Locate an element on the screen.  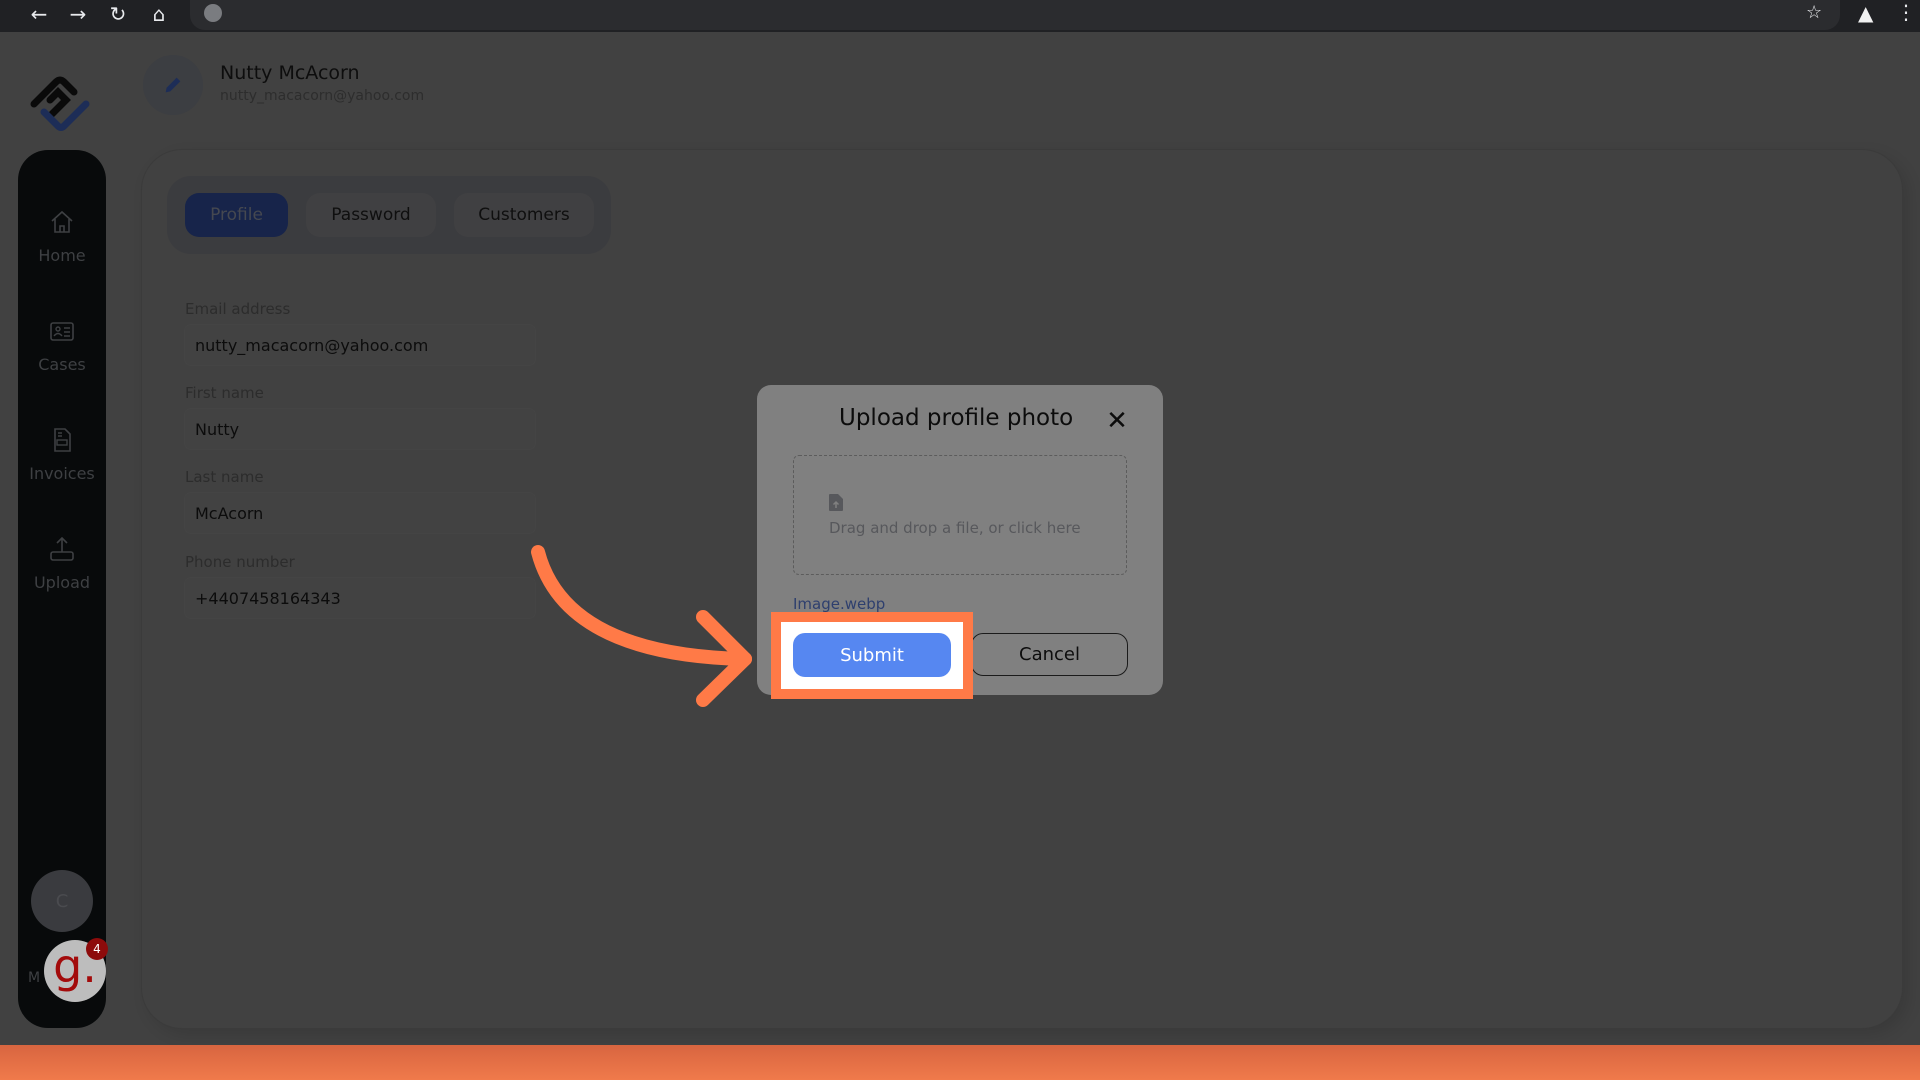
home-icon is located at coordinates (62, 221).